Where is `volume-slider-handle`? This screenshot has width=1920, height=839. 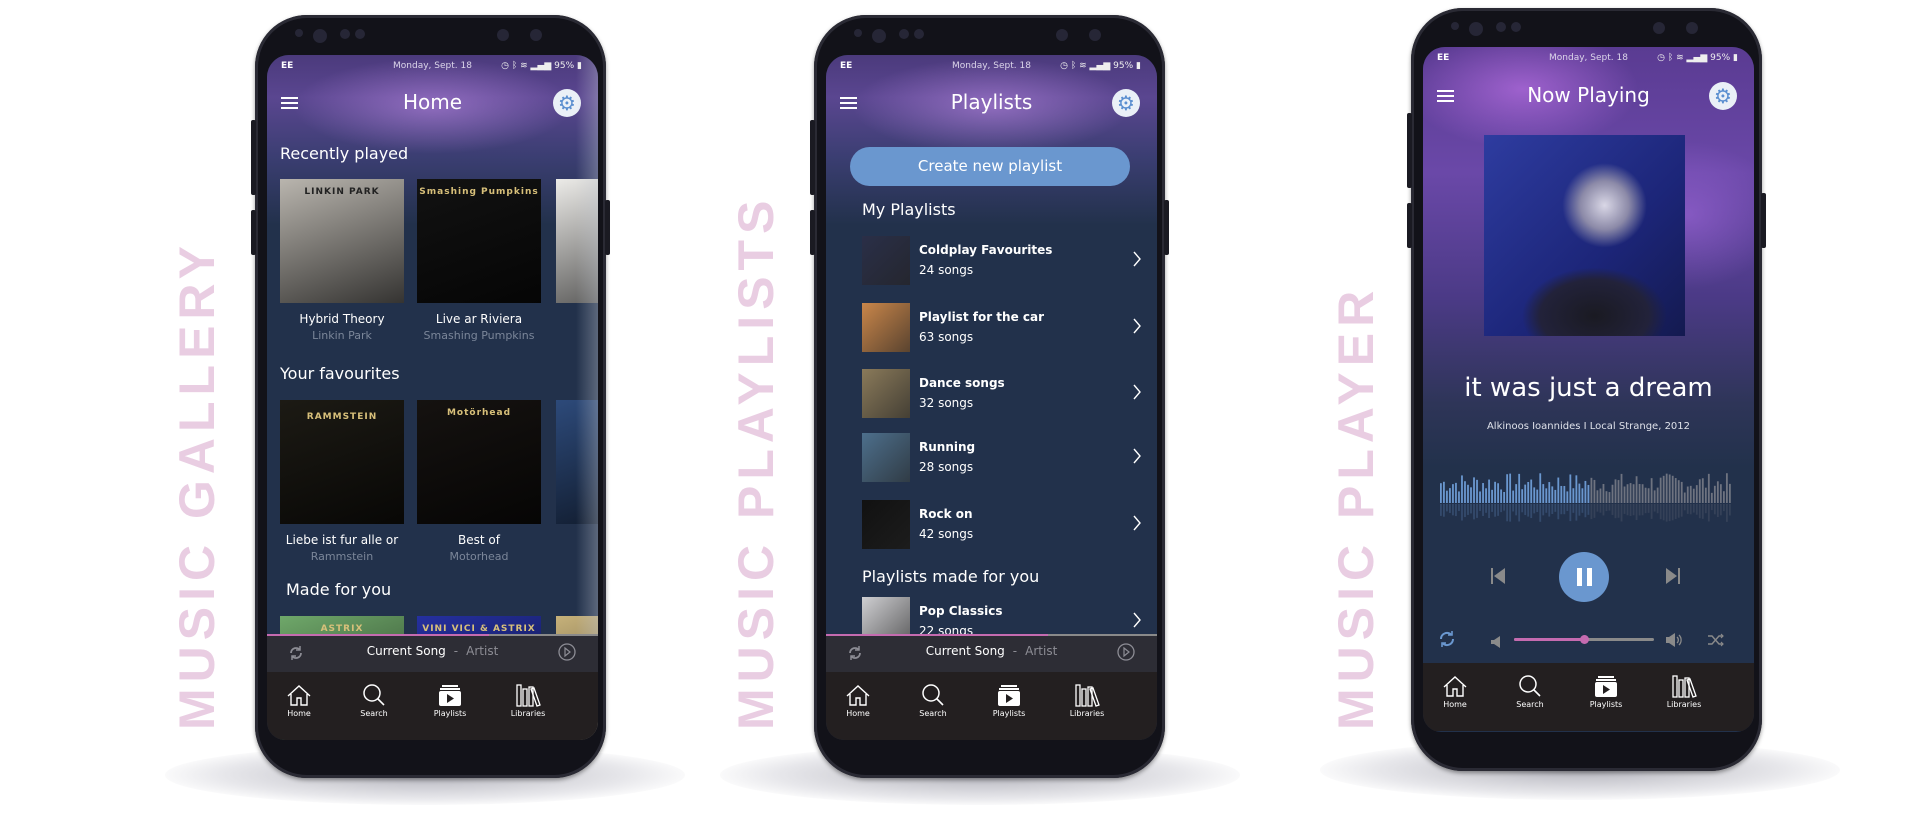 volume-slider-handle is located at coordinates (1584, 639).